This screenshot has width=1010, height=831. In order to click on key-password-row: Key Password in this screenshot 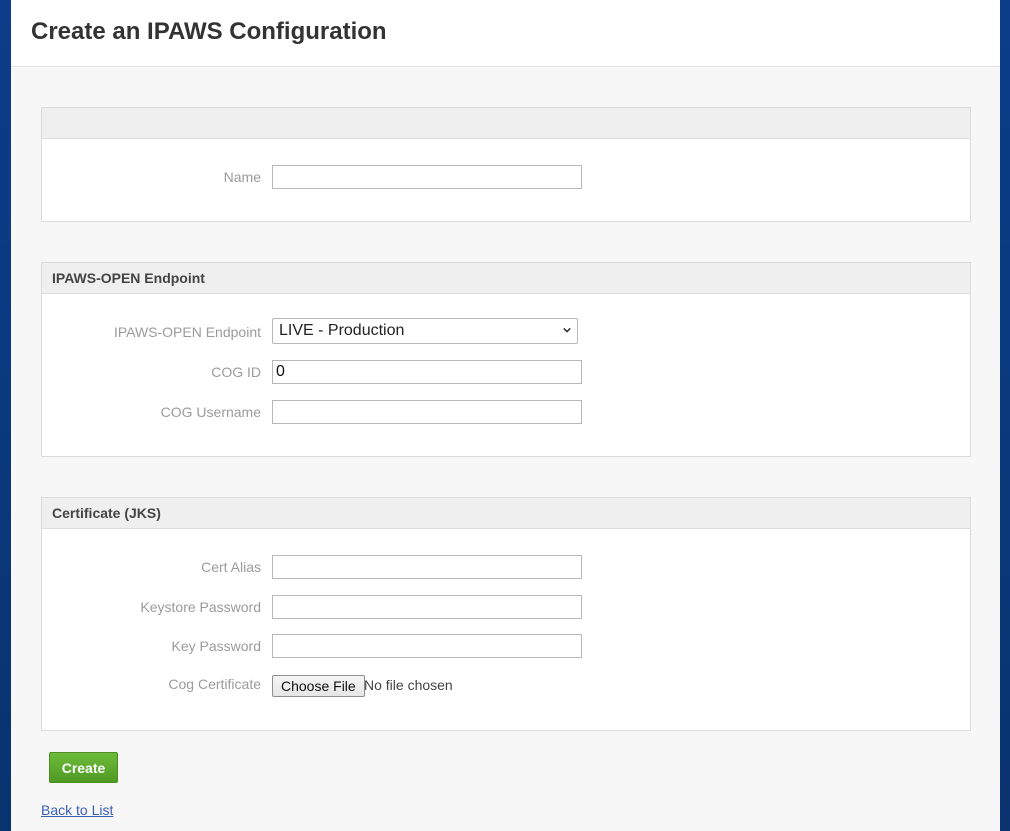, I will do `click(506, 647)`.